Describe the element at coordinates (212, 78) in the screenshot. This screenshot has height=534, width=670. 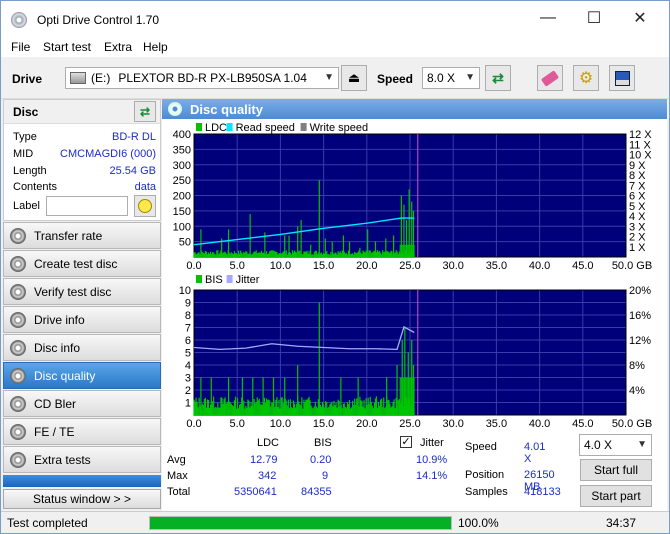
I see `drive-value: PLEXTOR BD-R PX-LB950SA 1.04` at that location.